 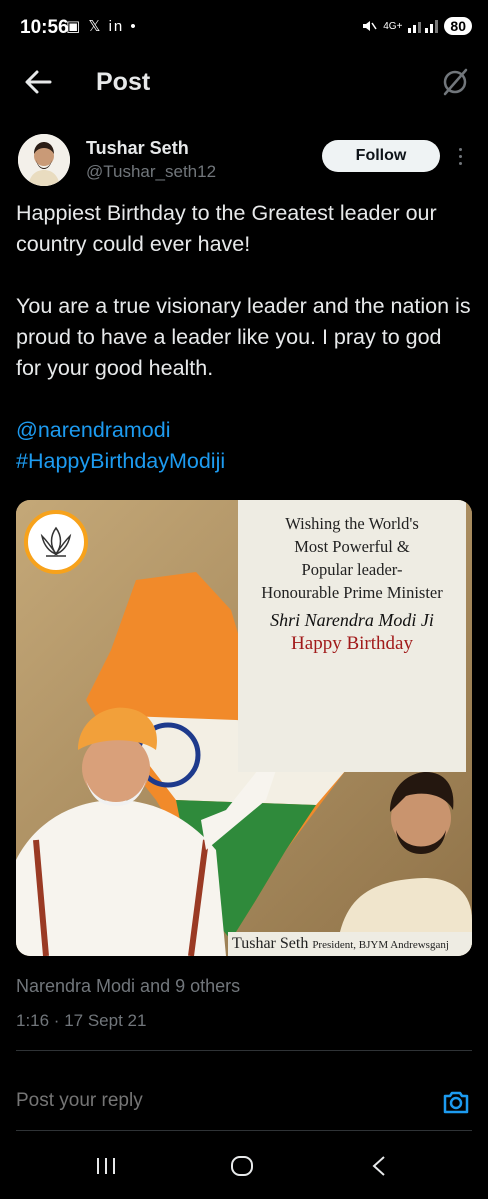 I want to click on avatar, so click(x=44, y=160).